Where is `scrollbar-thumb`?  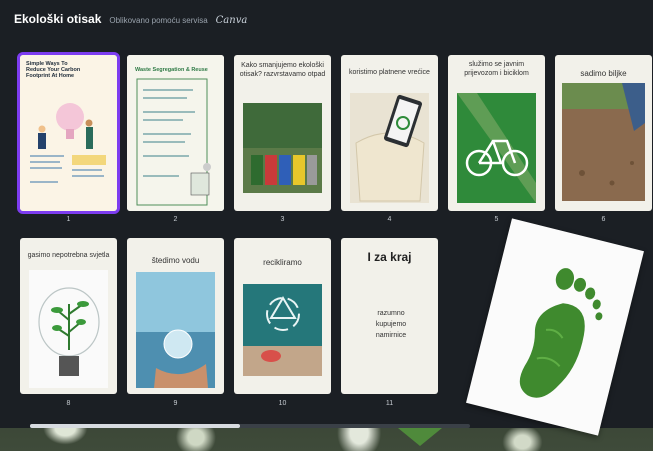
scrollbar-thumb is located at coordinates (135, 426).